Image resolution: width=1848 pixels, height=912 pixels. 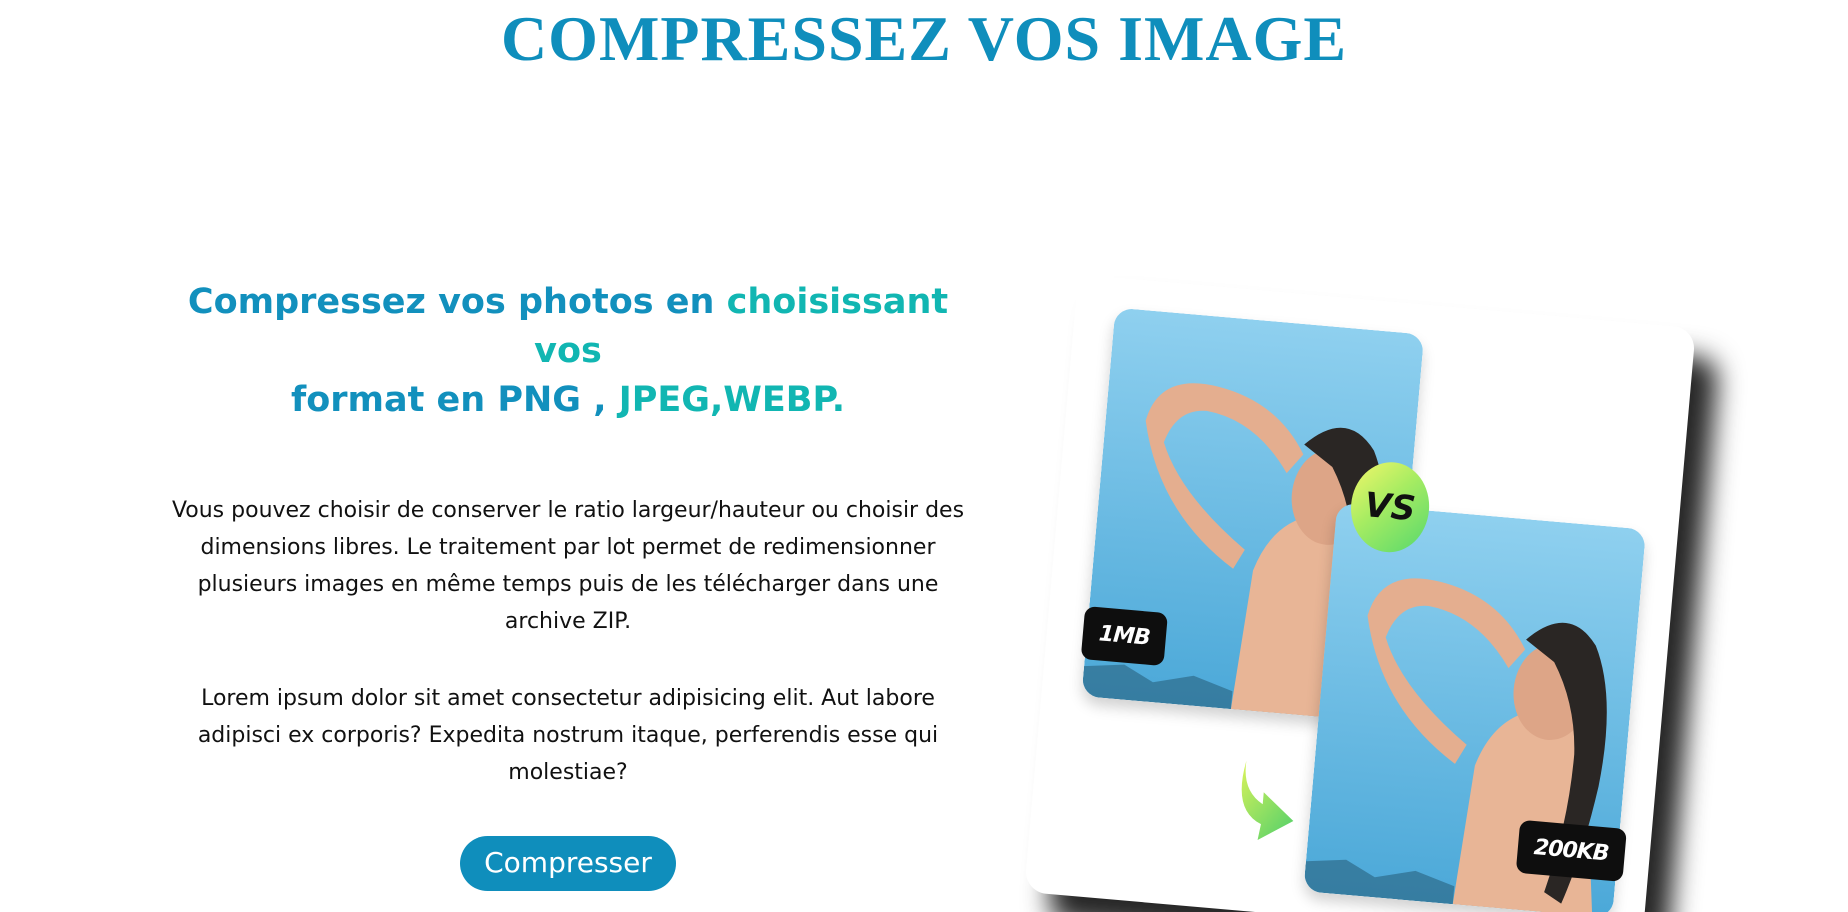 I want to click on compressed-size-badge: 200KB, so click(x=1571, y=850).